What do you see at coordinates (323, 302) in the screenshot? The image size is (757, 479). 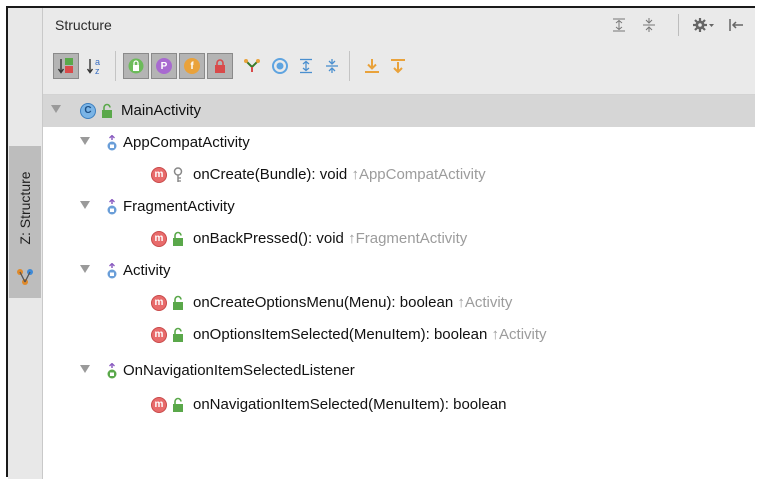 I see `member-signature: onCreateOptionsMenu(Menu): boolean` at bounding box center [323, 302].